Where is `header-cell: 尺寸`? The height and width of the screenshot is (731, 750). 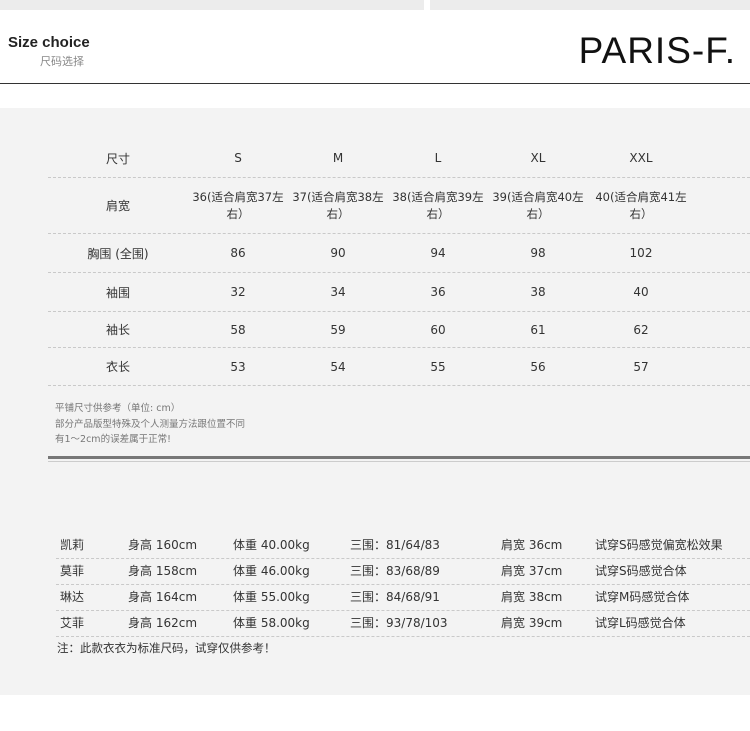 header-cell: 尺寸 is located at coordinates (117, 158).